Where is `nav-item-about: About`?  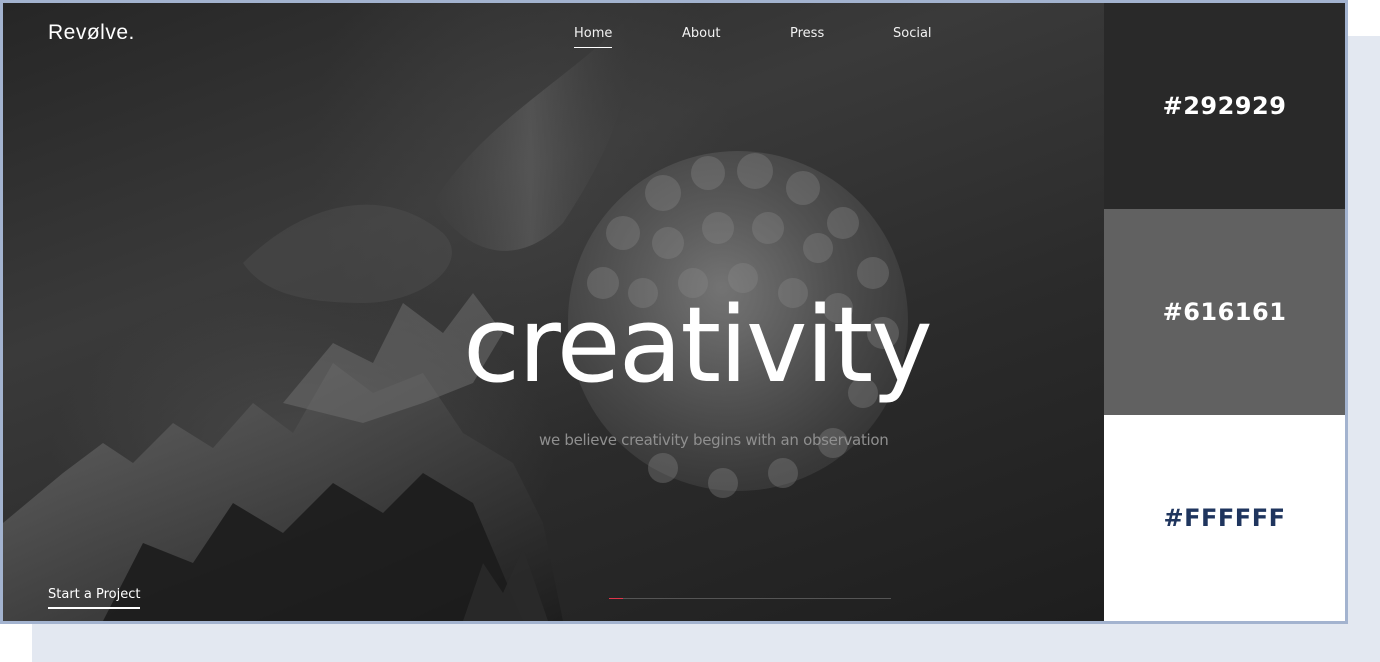
nav-item-about: About is located at coordinates (701, 33).